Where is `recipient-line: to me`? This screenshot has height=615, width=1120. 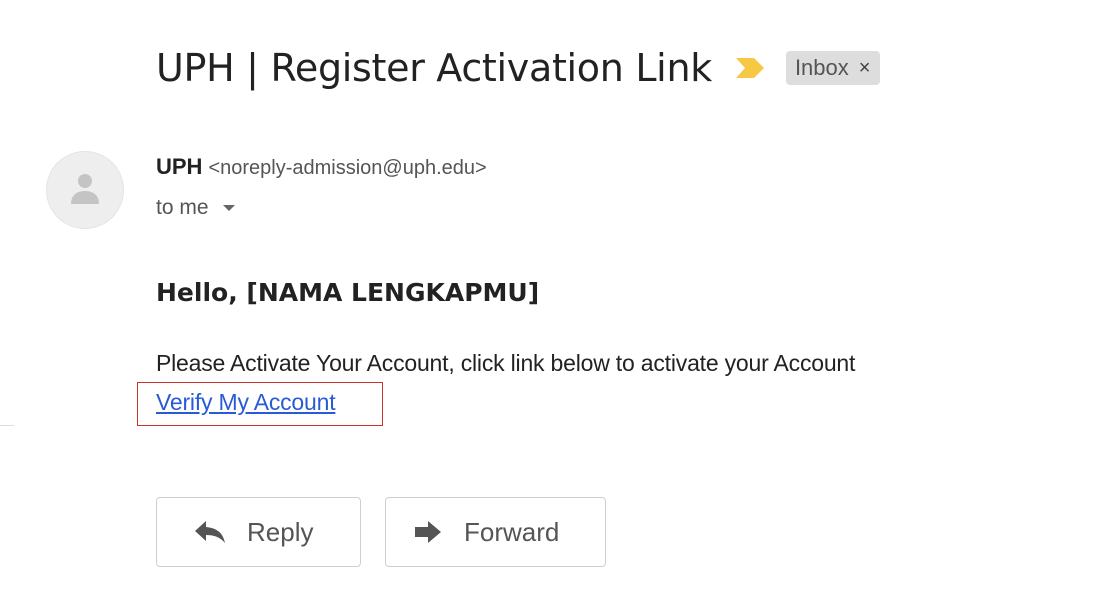 recipient-line: to me is located at coordinates (195, 208).